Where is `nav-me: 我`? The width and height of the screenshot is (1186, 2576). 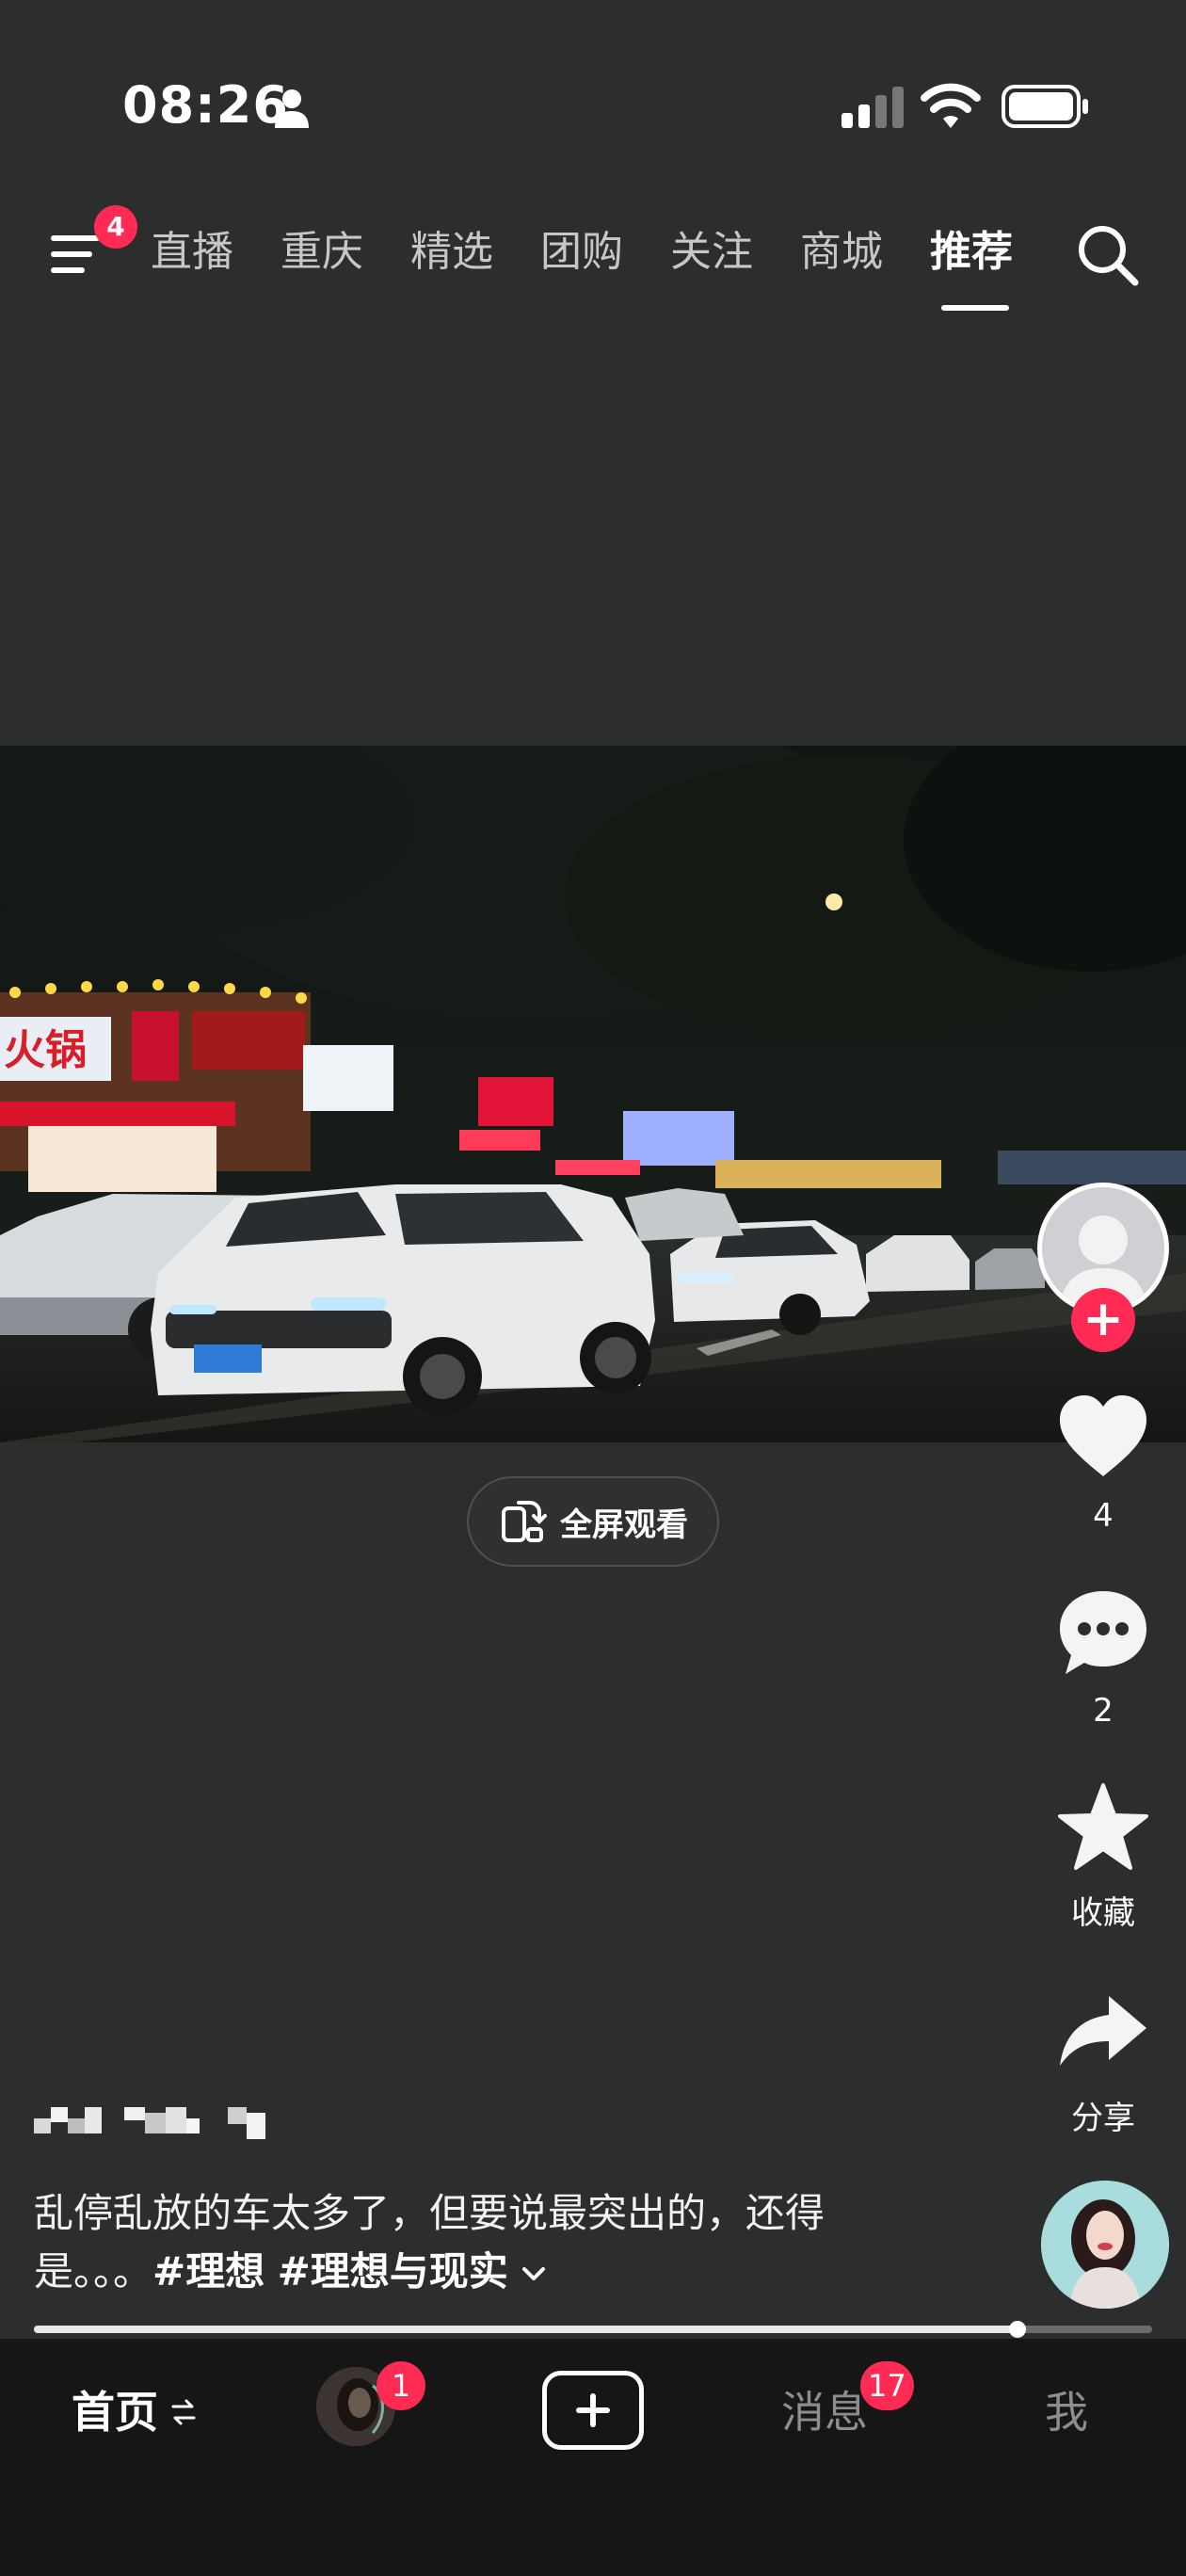 nav-me: 我 is located at coordinates (1066, 2412).